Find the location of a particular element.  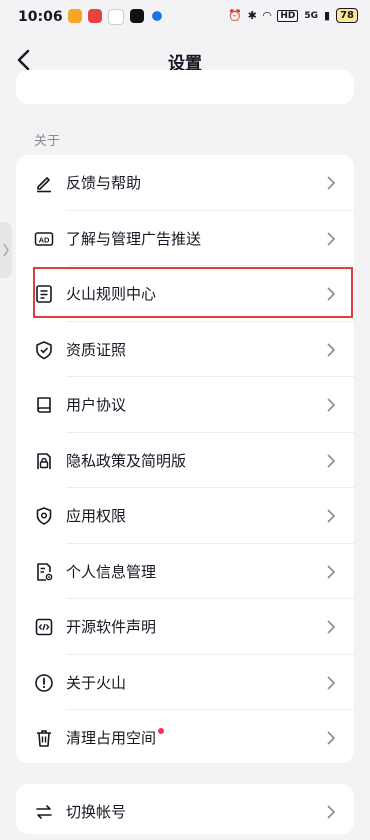

settings-item-label: 用户协议 is located at coordinates (96, 405).